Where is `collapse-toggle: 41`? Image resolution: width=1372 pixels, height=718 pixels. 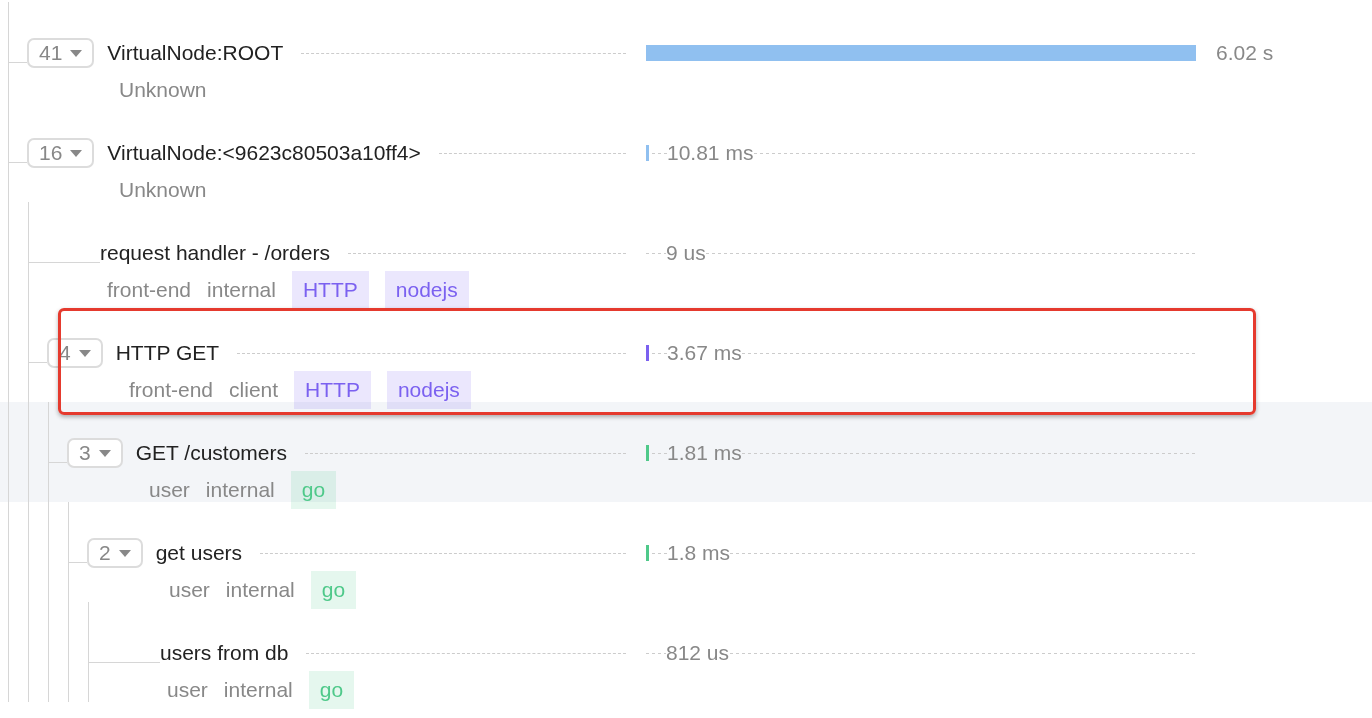
collapse-toggle: 41 is located at coordinates (61, 53).